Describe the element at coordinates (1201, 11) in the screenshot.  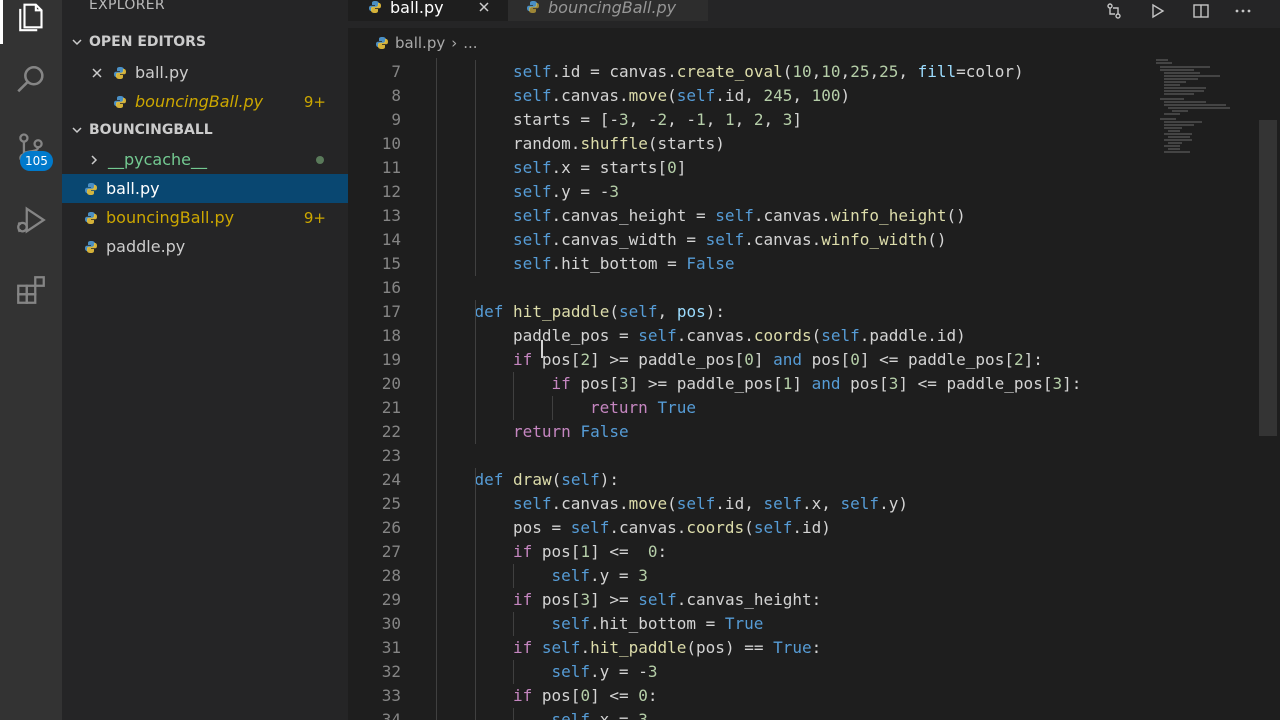
I see `split-editor-button` at that location.